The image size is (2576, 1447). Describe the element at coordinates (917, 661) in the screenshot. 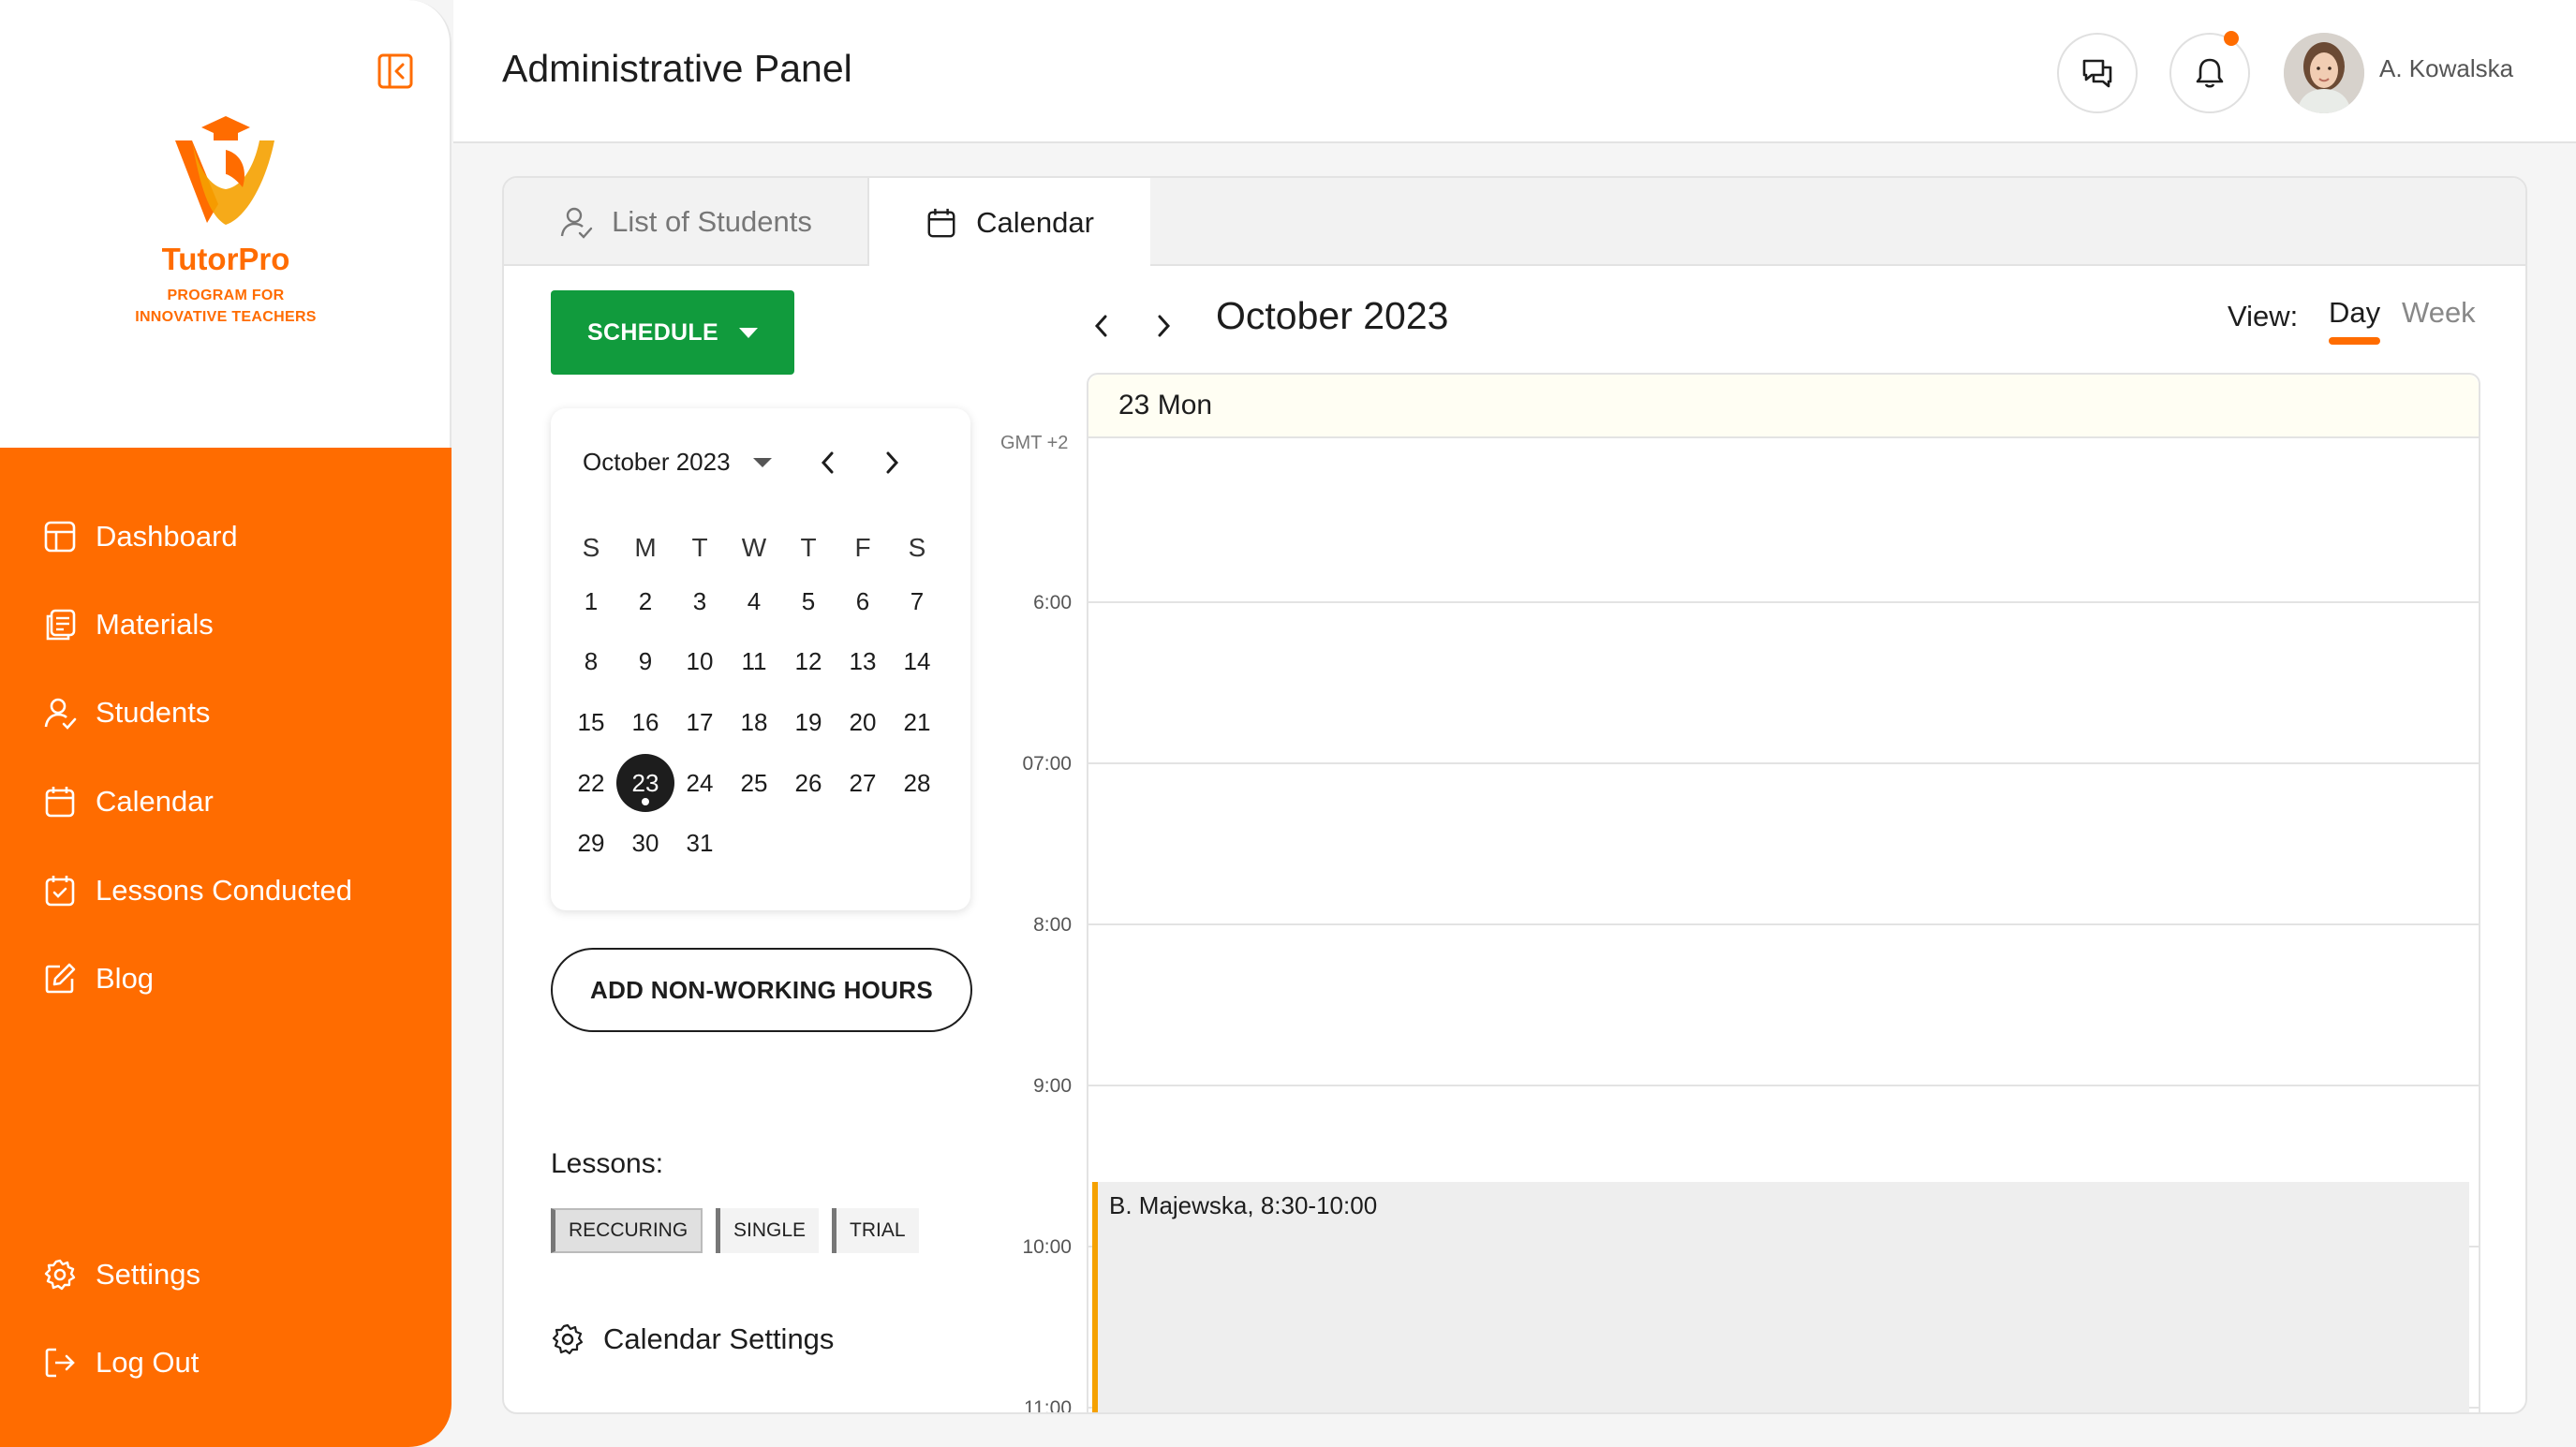

I see `day-cell: 14` at that location.